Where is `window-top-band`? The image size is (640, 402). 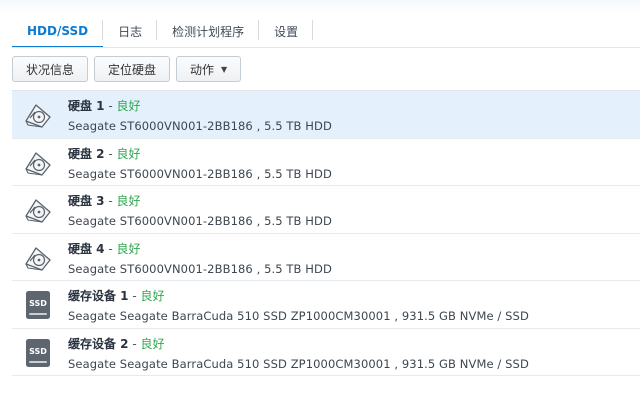
window-top-band is located at coordinates (320, 6).